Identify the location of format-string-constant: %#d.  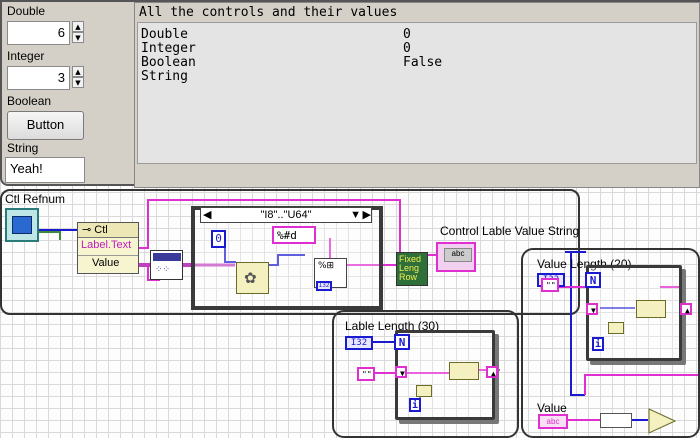
(294, 235).